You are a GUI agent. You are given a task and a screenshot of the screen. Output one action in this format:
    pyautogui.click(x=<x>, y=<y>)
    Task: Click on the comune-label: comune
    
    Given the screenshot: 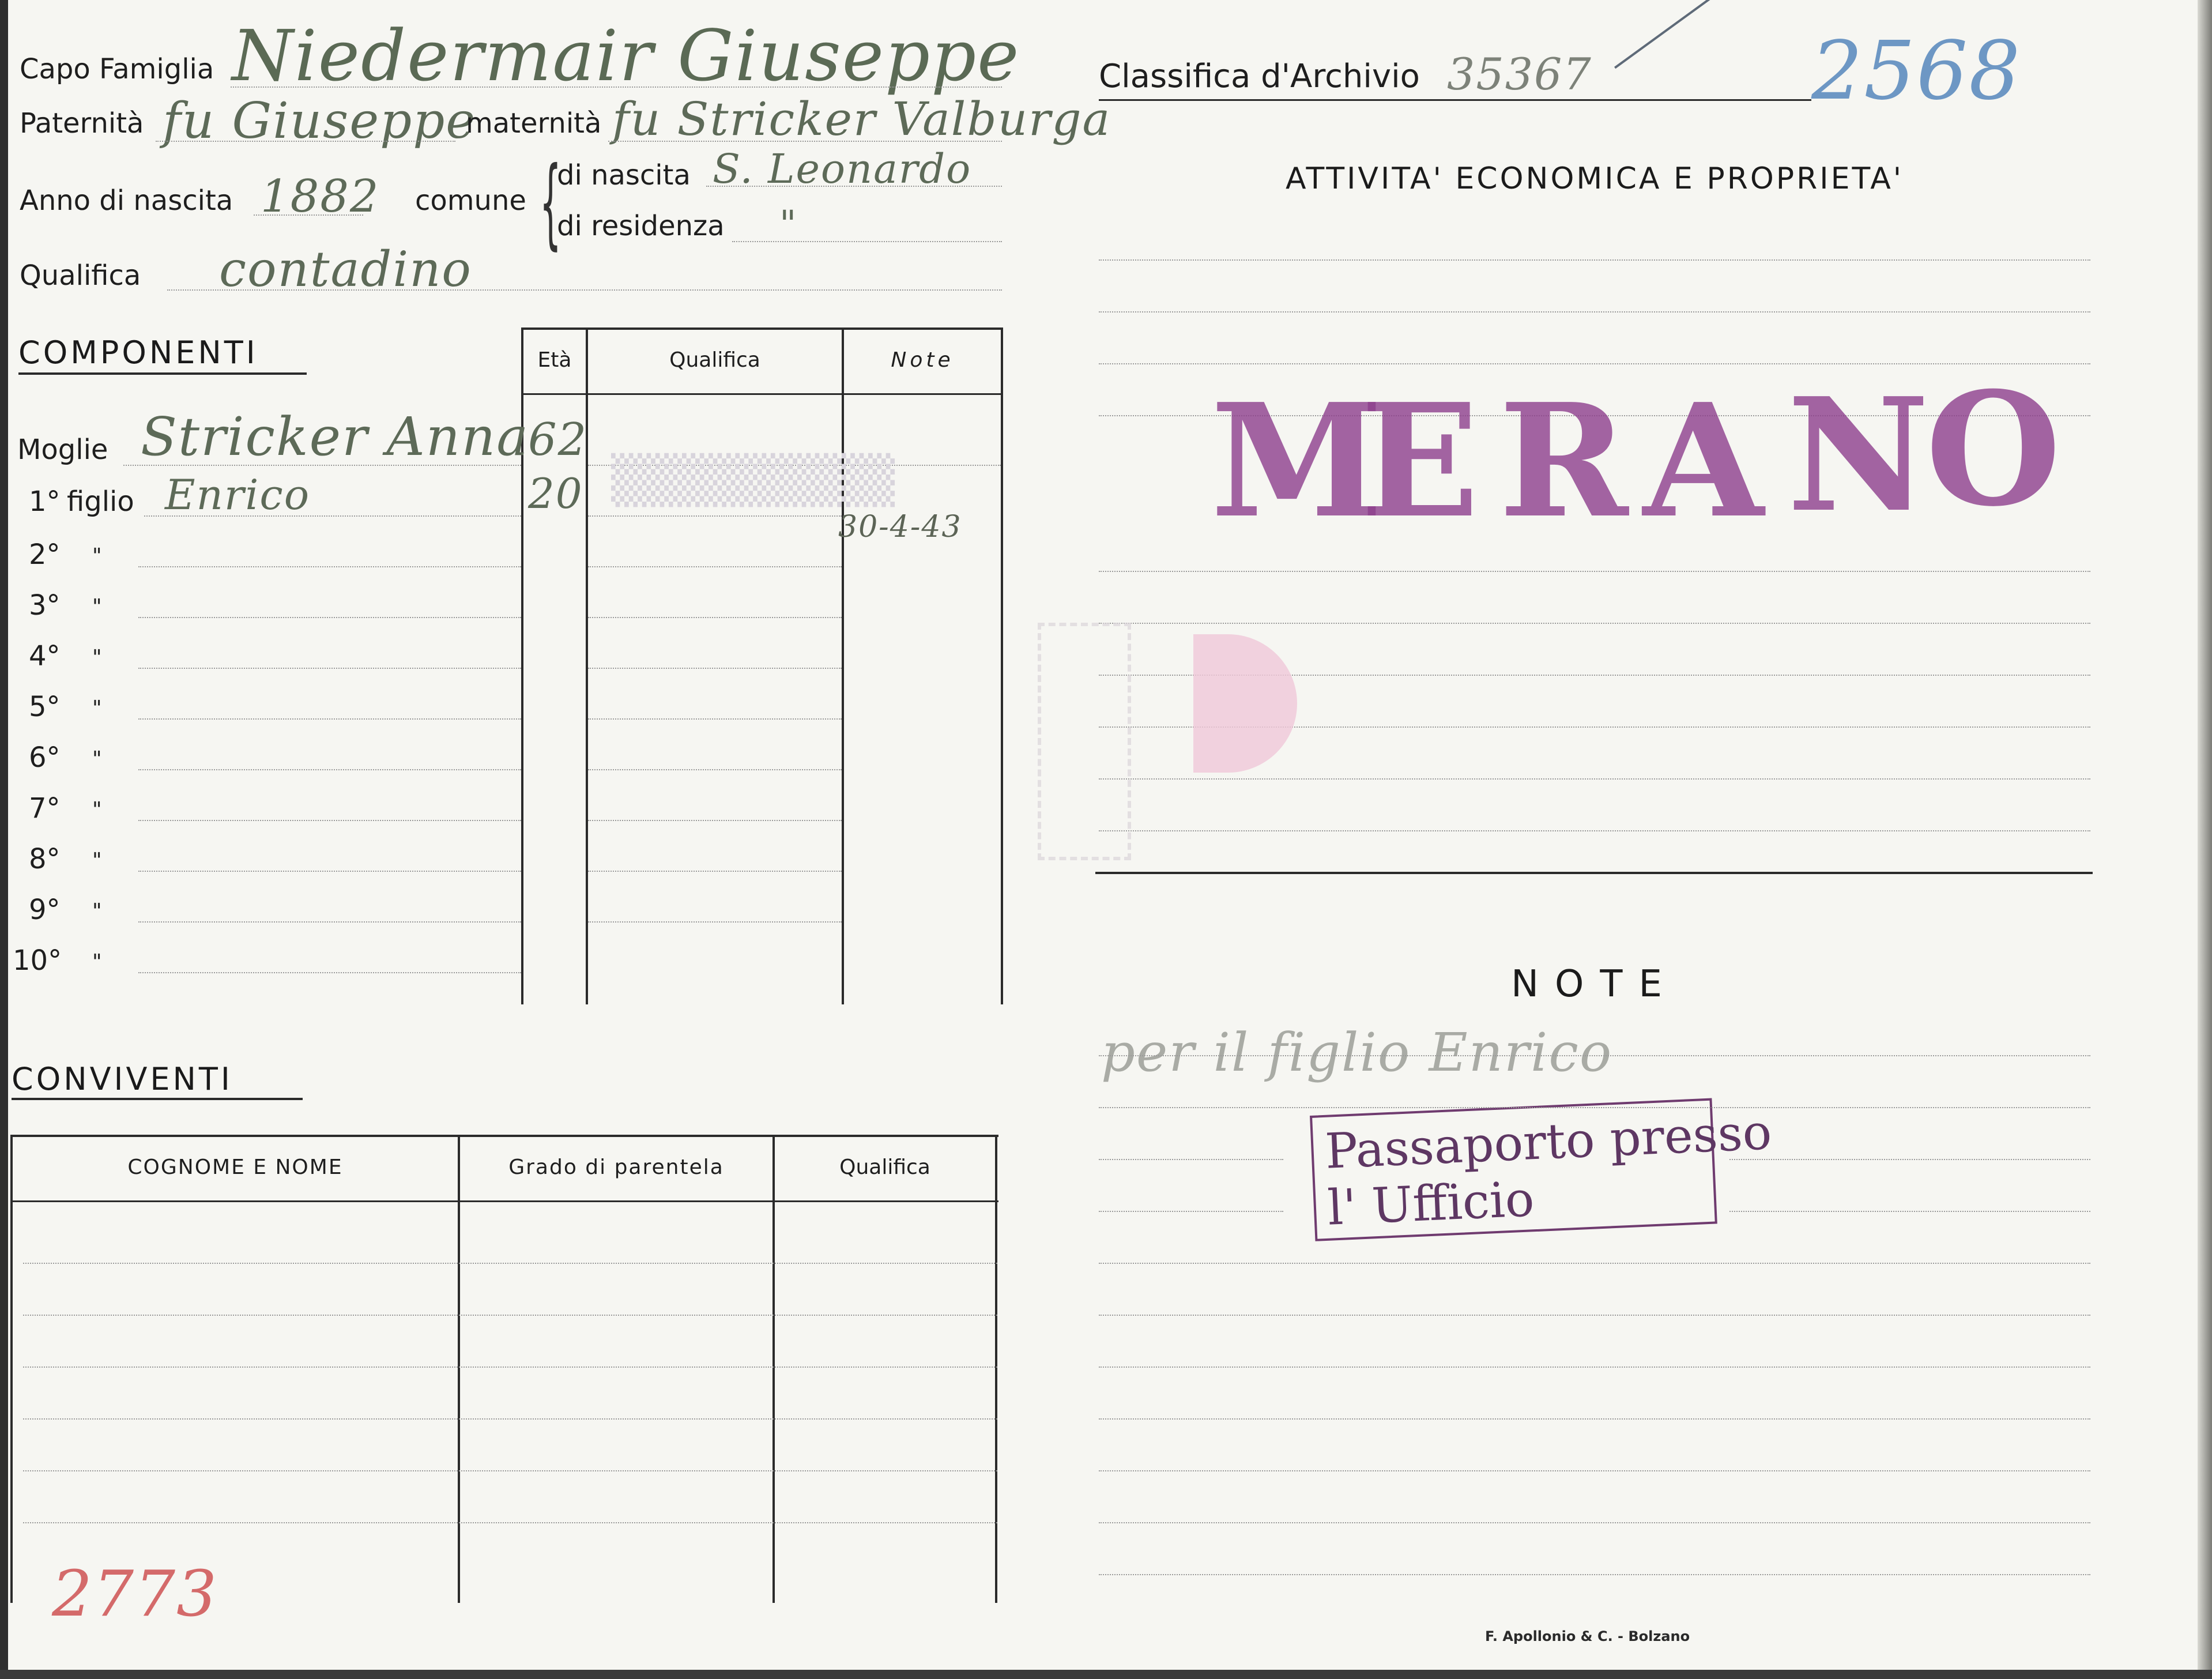 What is the action you would take?
    pyautogui.click(x=470, y=201)
    